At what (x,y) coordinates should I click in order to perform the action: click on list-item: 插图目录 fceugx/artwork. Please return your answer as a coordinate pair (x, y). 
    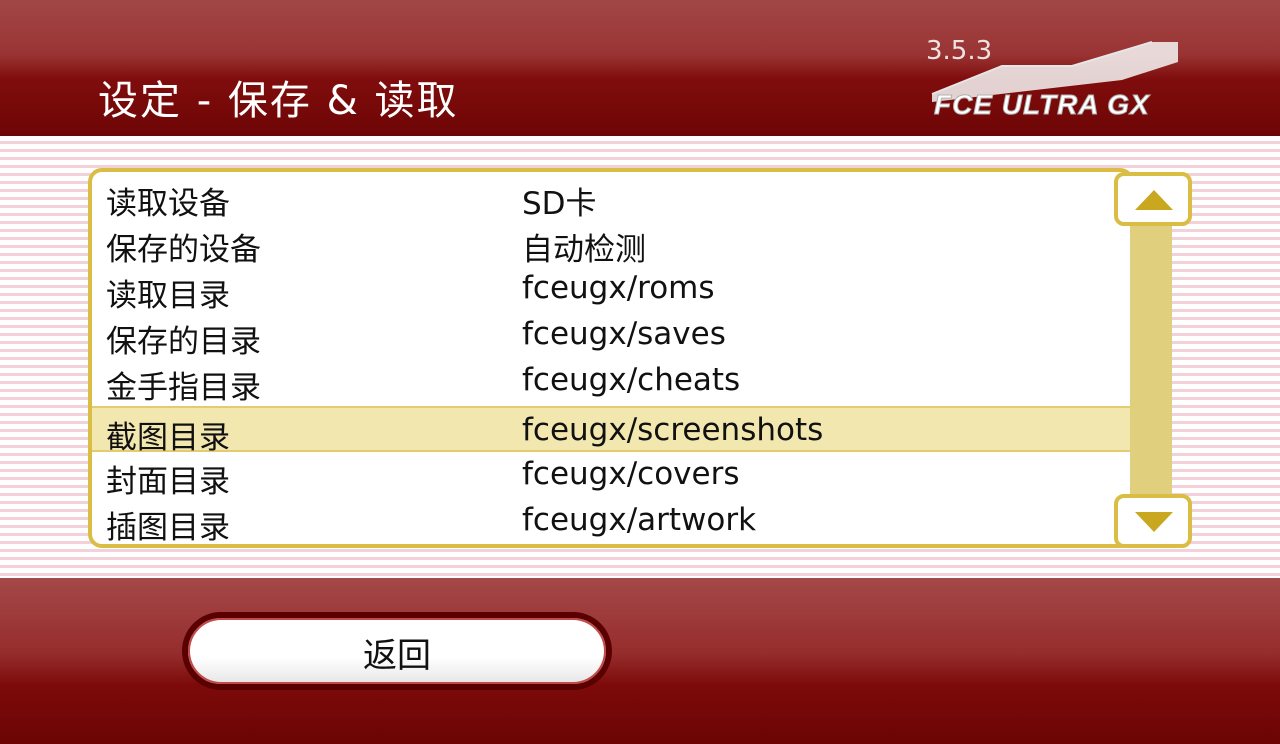
    Looking at the image, I should click on (611, 522).